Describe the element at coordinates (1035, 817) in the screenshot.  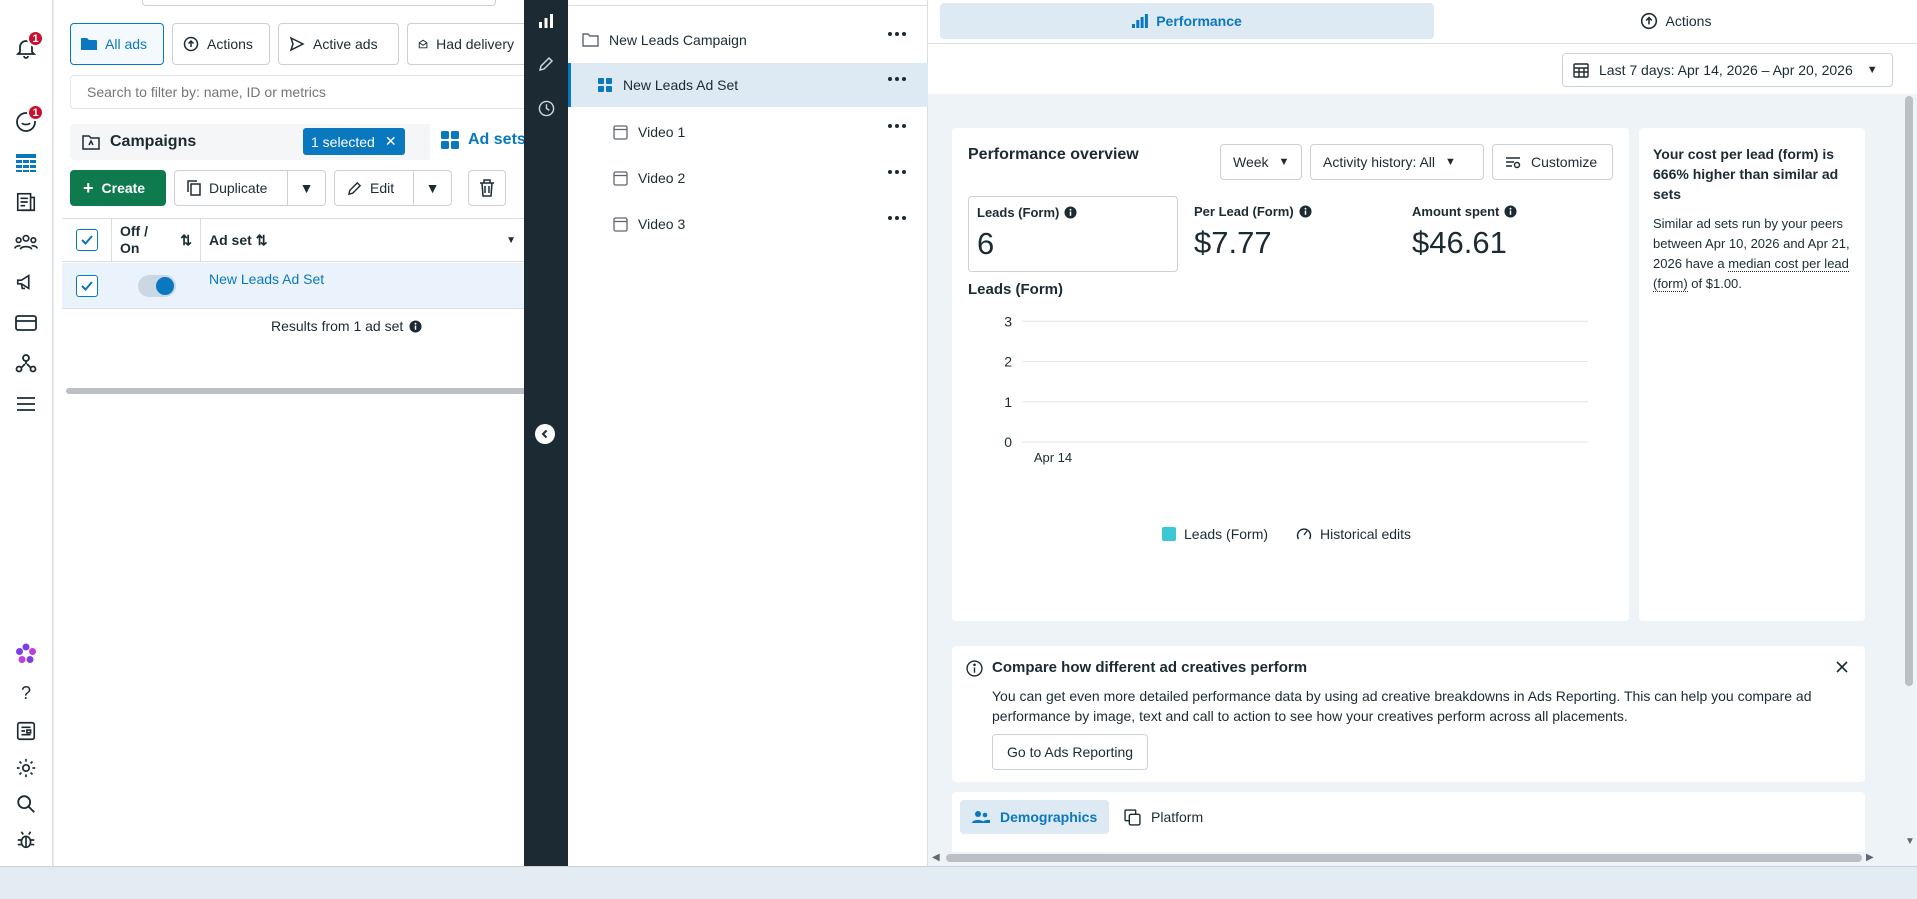
I see `tab-demographics: Demographics` at that location.